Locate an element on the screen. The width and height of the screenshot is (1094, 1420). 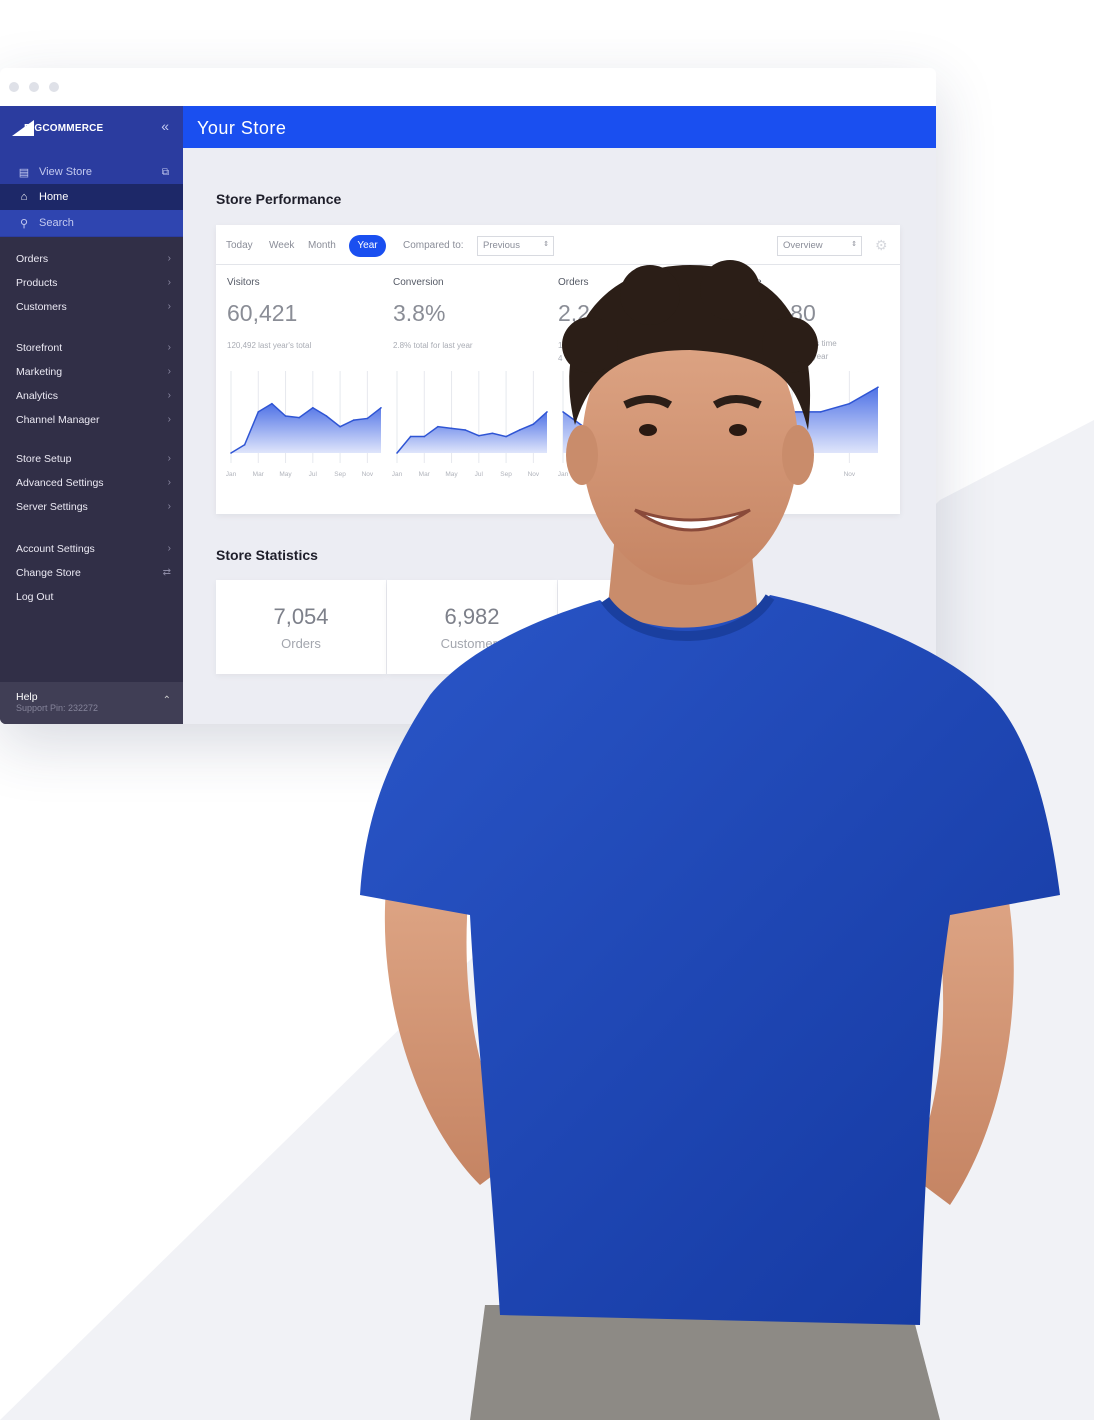
sidebar-item-search: ⚲ Search is located at coordinates (91, 223).